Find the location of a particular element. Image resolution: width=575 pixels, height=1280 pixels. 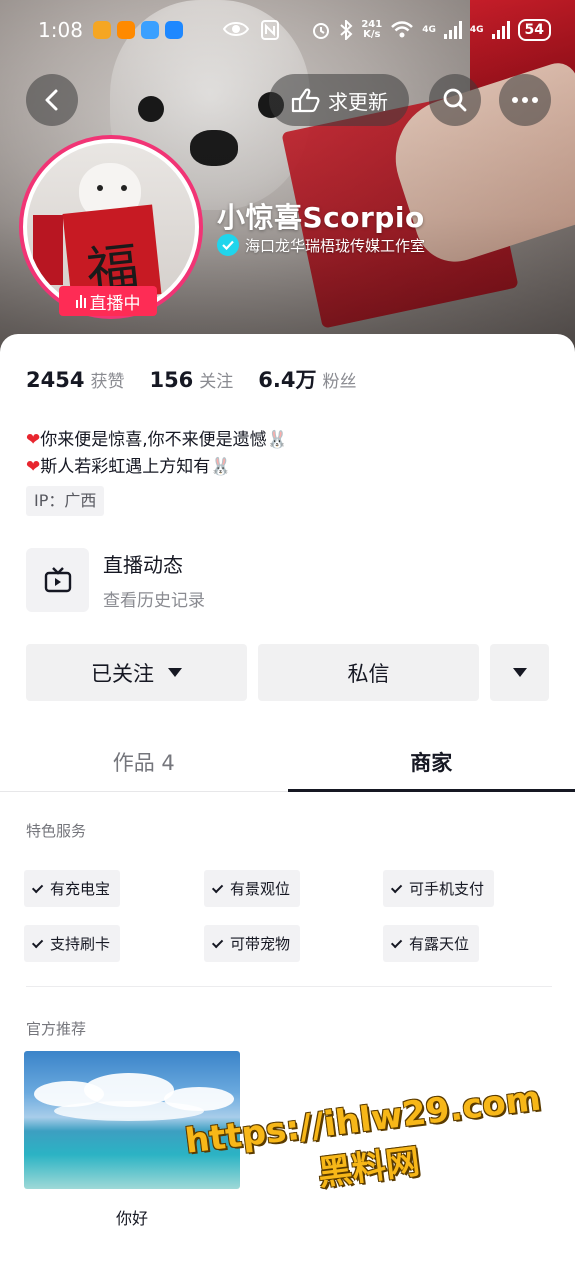

verified-org-name: 海口龙华瑞梧珑传媒工作室 is located at coordinates (335, 245).